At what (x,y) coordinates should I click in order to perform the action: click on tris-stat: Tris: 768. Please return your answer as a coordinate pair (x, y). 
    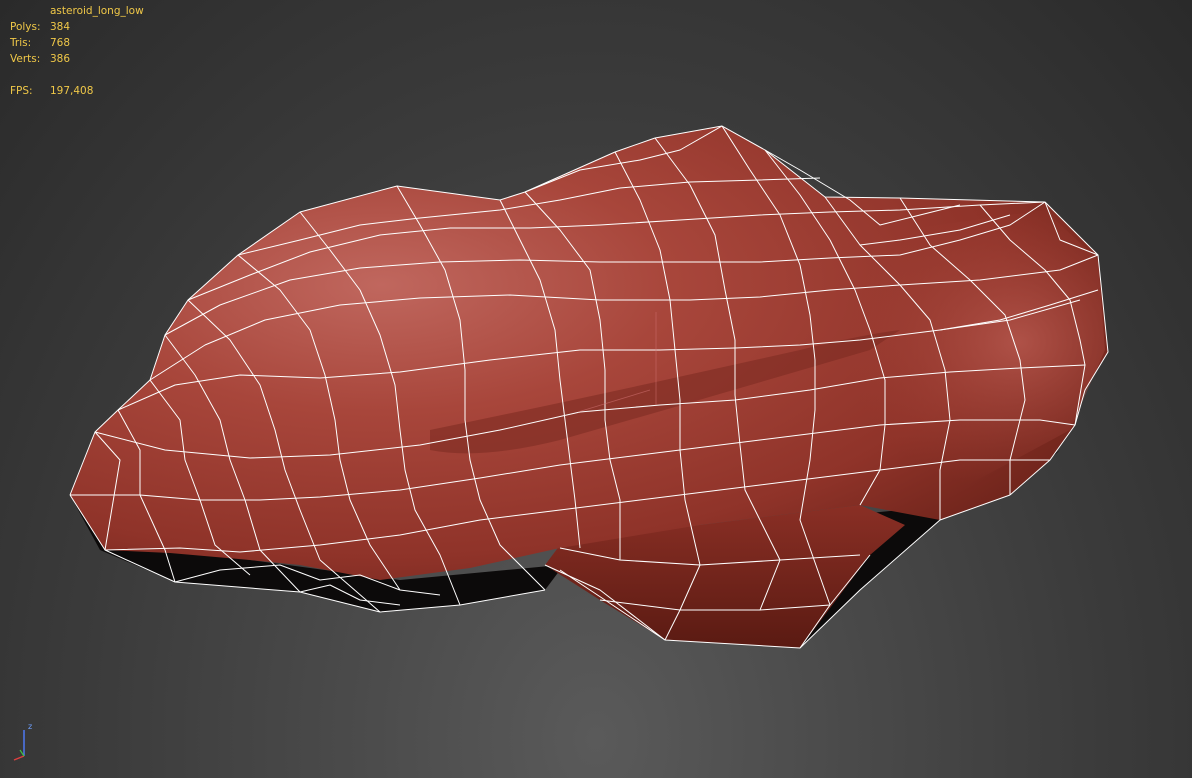
    Looking at the image, I should click on (77, 43).